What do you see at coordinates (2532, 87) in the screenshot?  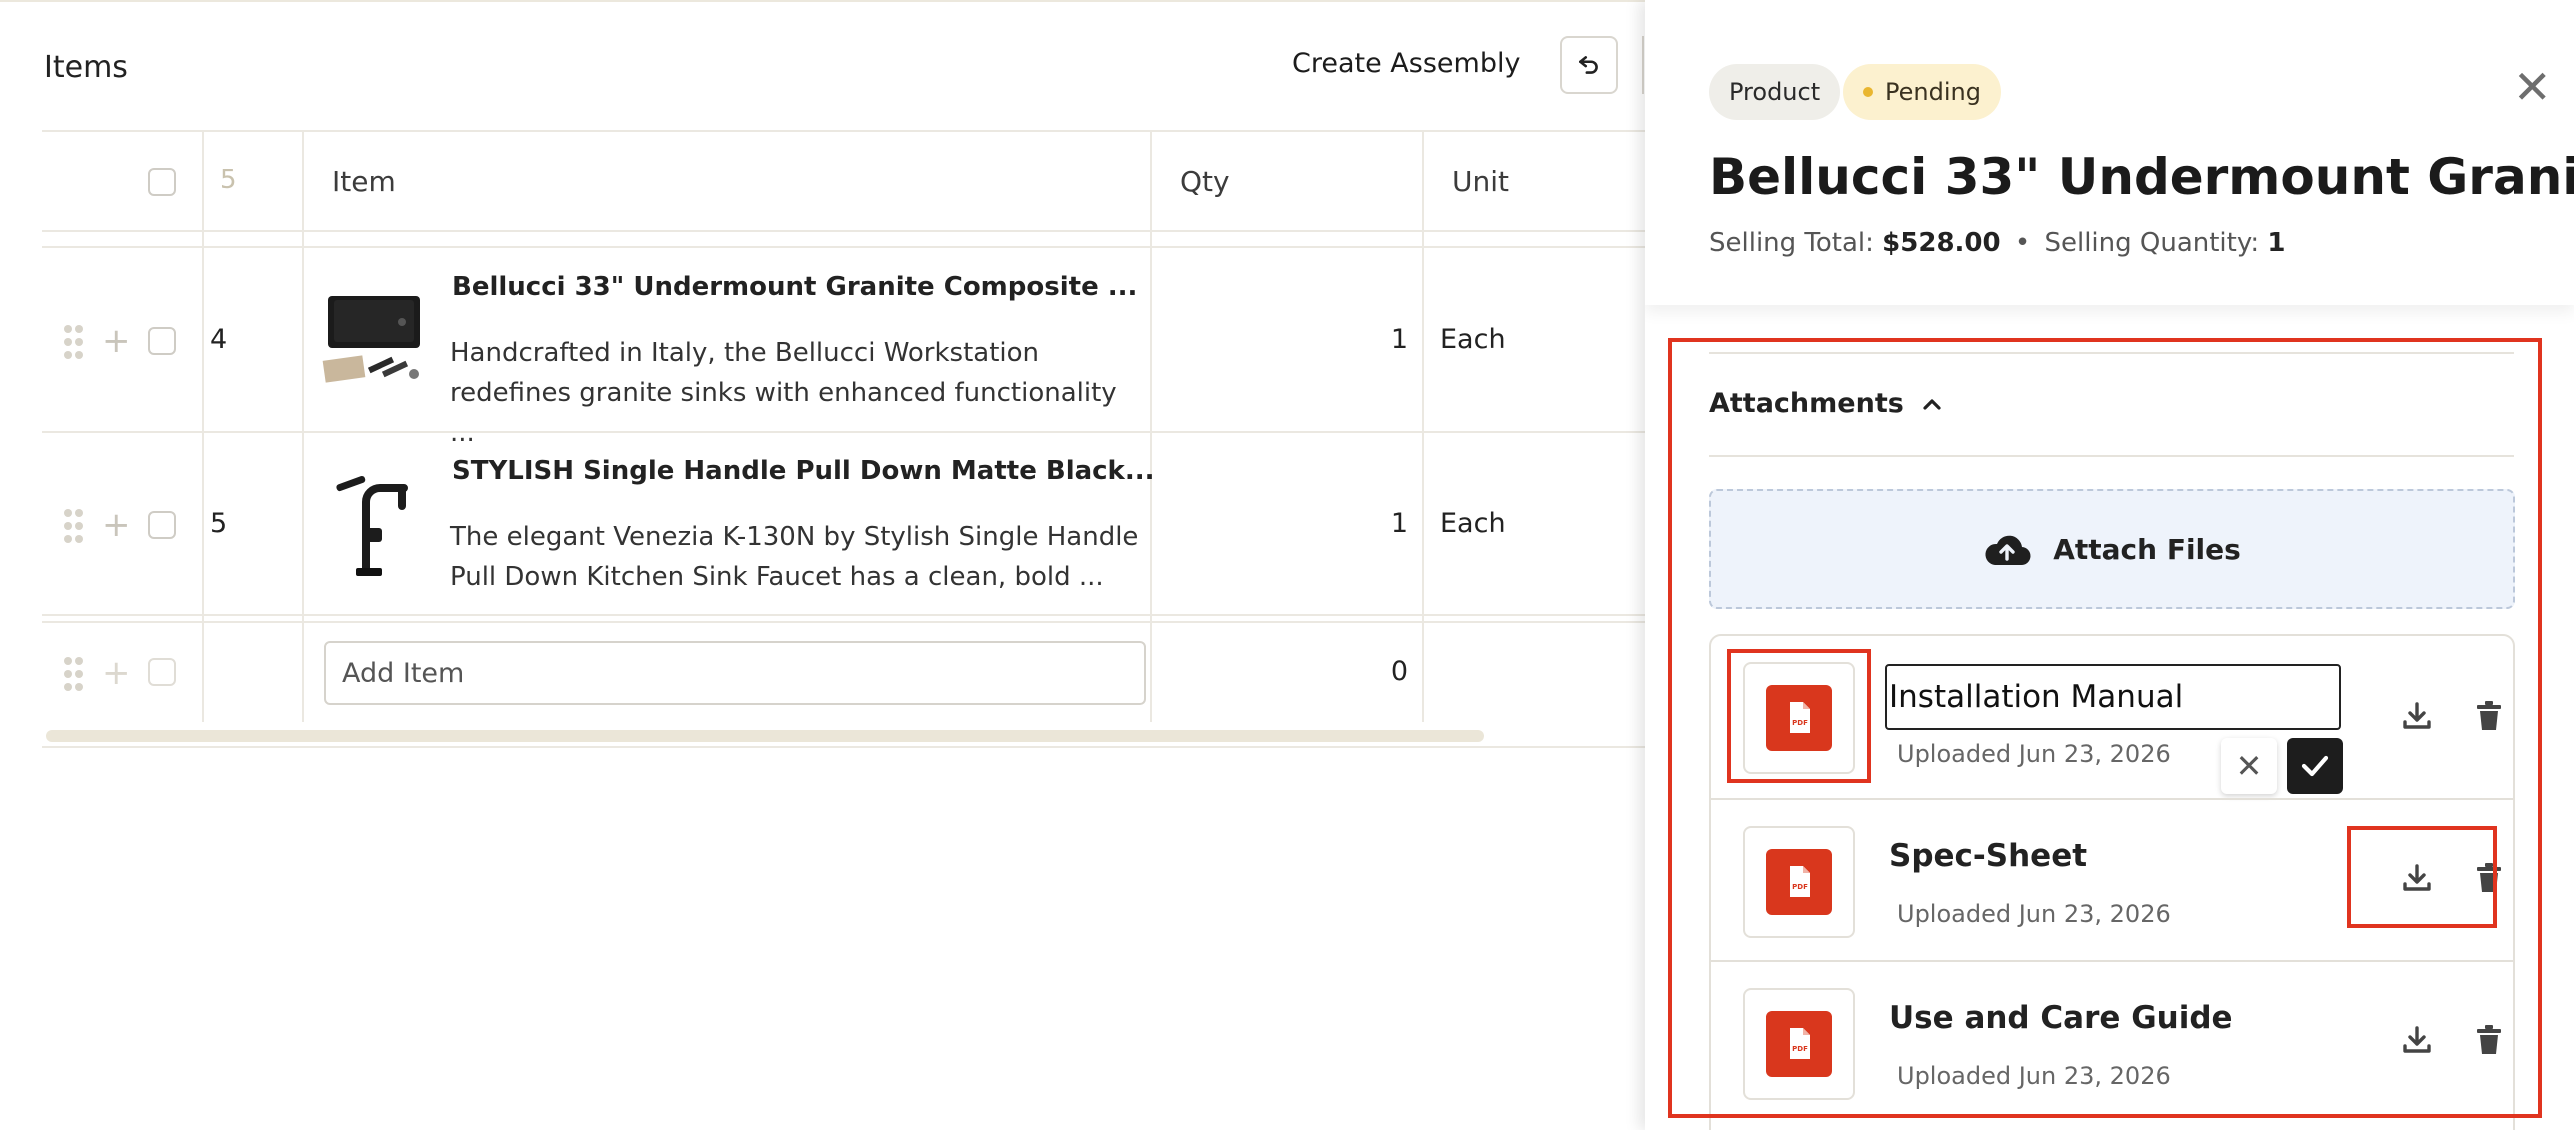 I see `close-icon: ✕` at bounding box center [2532, 87].